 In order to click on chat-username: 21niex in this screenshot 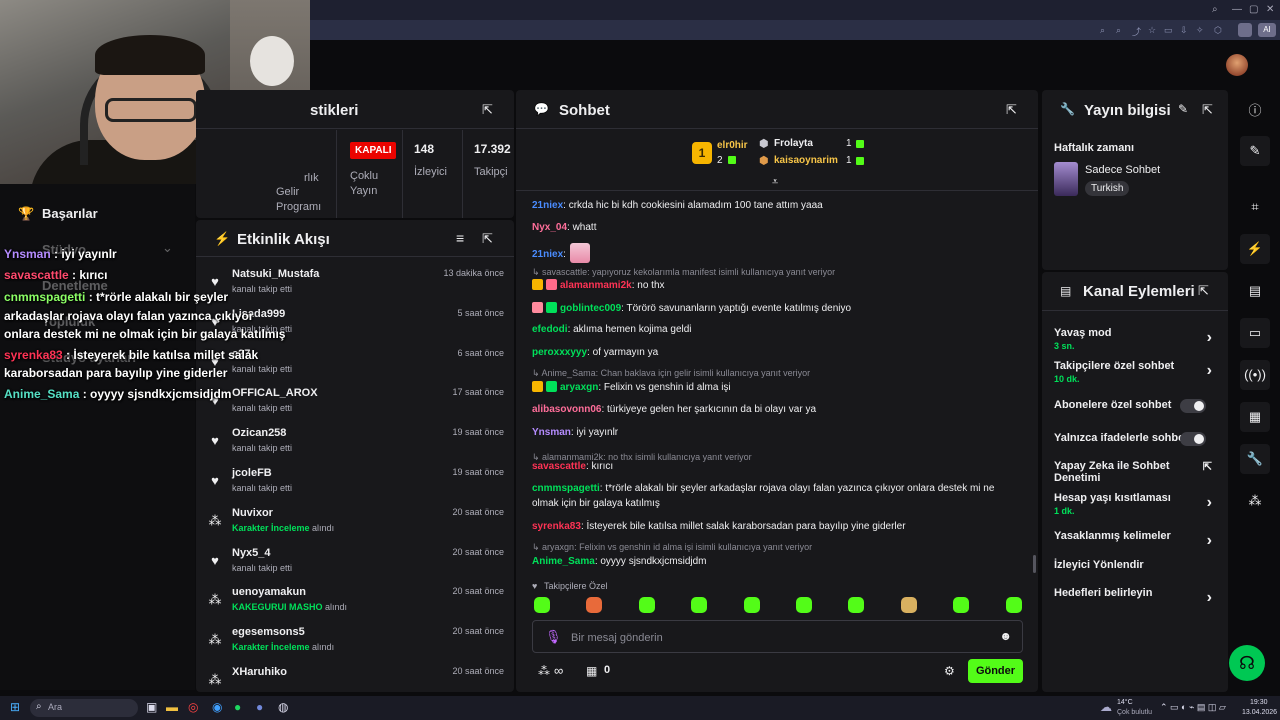, I will do `click(547, 254)`.